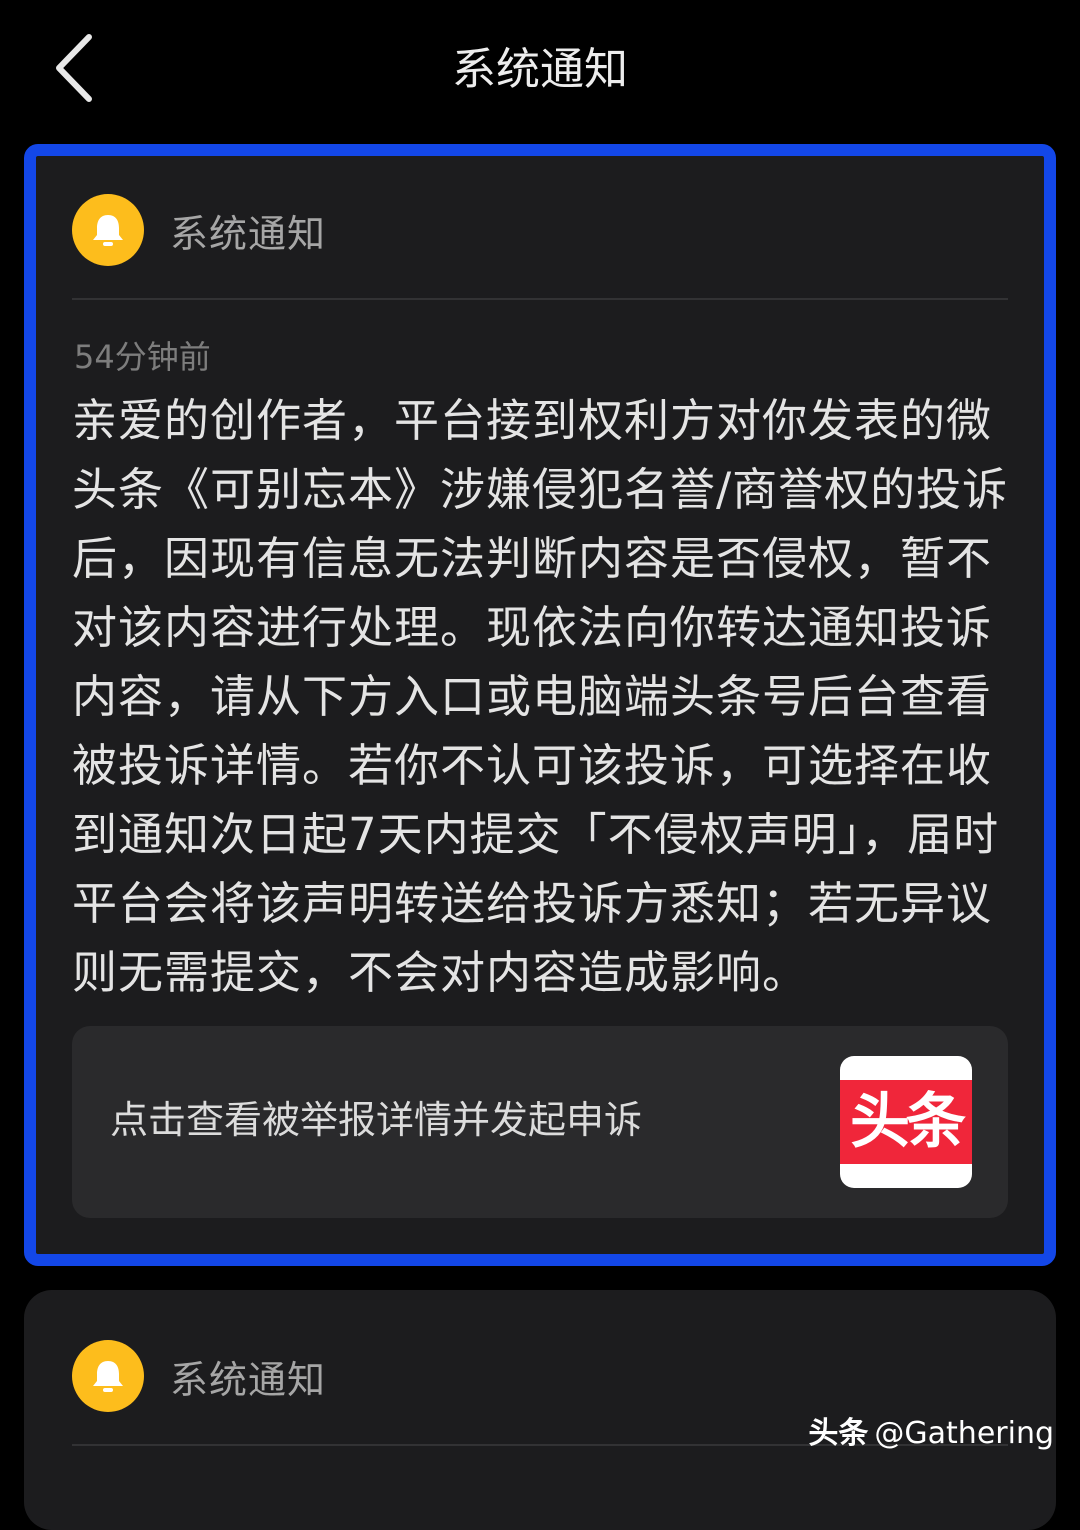  I want to click on timestamp: 54分钟前, so click(142, 357).